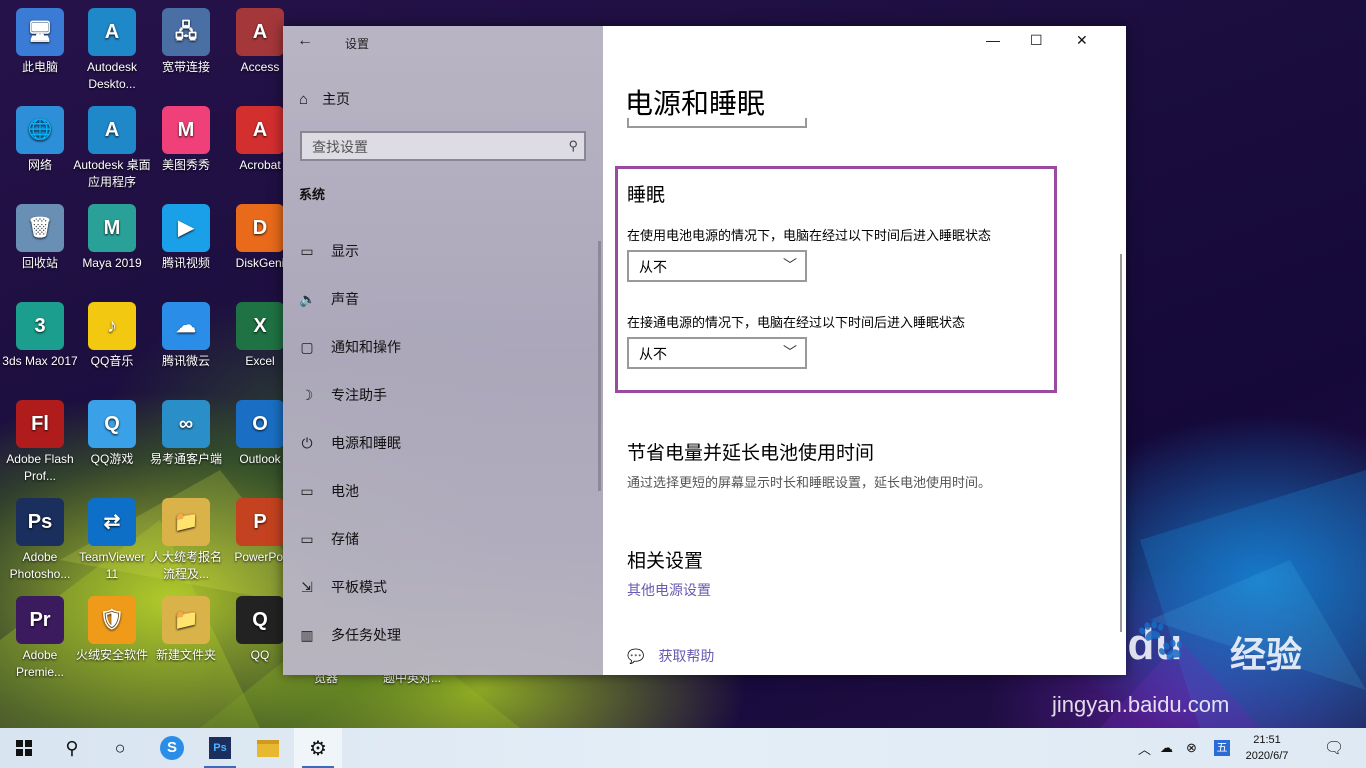 This screenshot has width=1366, height=768. I want to click on desktop-icon: 📁 新建文件夹, so click(186, 630).